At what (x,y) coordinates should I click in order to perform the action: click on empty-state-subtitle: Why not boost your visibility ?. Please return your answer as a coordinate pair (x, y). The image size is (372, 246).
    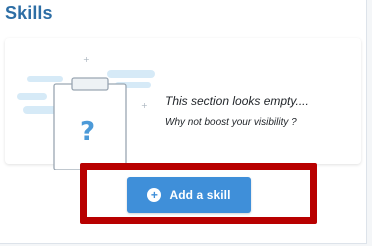
    Looking at the image, I should click on (231, 122).